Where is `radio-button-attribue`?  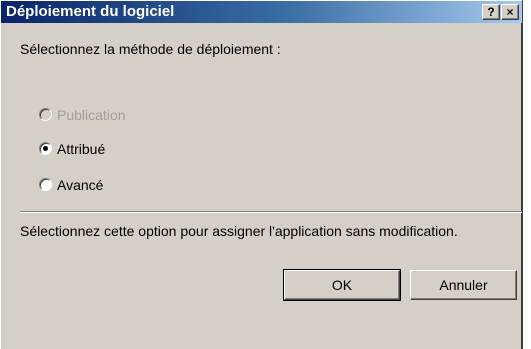
radio-button-attribue is located at coordinates (45, 148).